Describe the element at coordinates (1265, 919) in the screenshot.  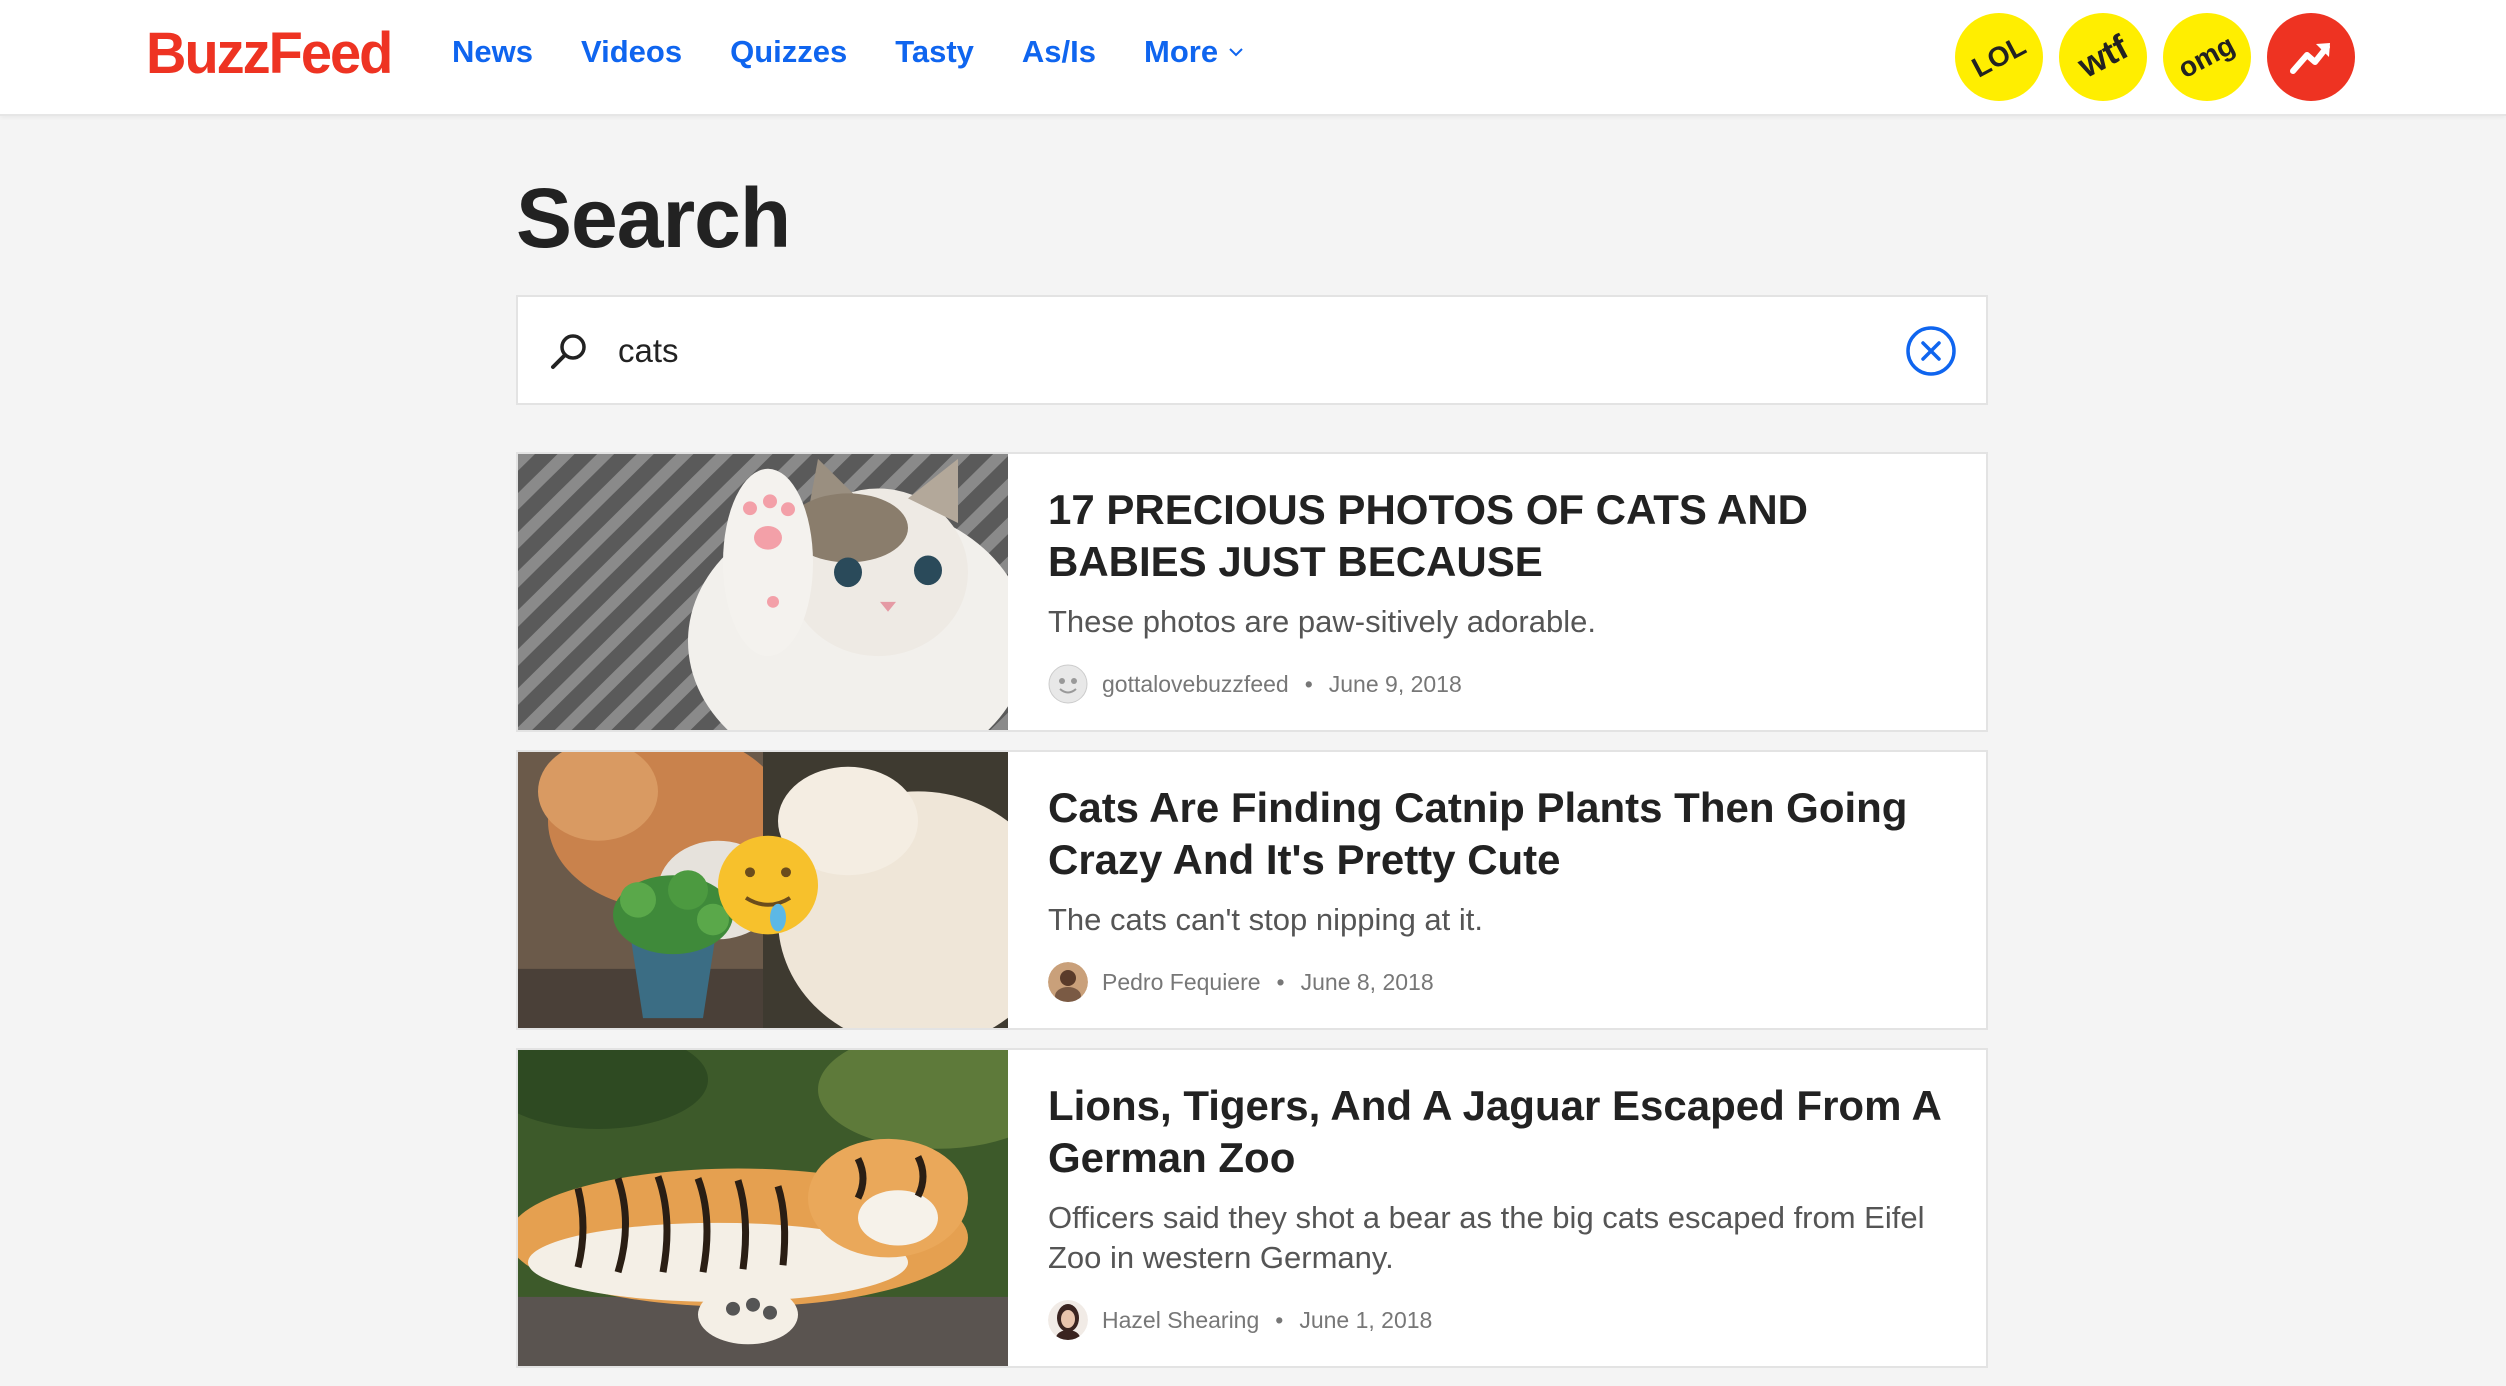
I see `result-description: The cats can't stop nipping at it.` at that location.